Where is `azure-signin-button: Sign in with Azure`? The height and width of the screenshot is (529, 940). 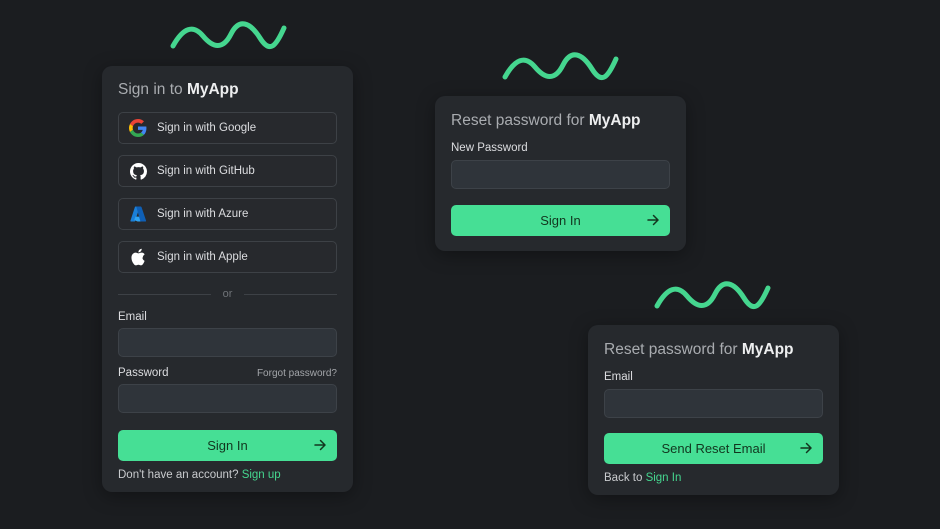 azure-signin-button: Sign in with Azure is located at coordinates (227, 214).